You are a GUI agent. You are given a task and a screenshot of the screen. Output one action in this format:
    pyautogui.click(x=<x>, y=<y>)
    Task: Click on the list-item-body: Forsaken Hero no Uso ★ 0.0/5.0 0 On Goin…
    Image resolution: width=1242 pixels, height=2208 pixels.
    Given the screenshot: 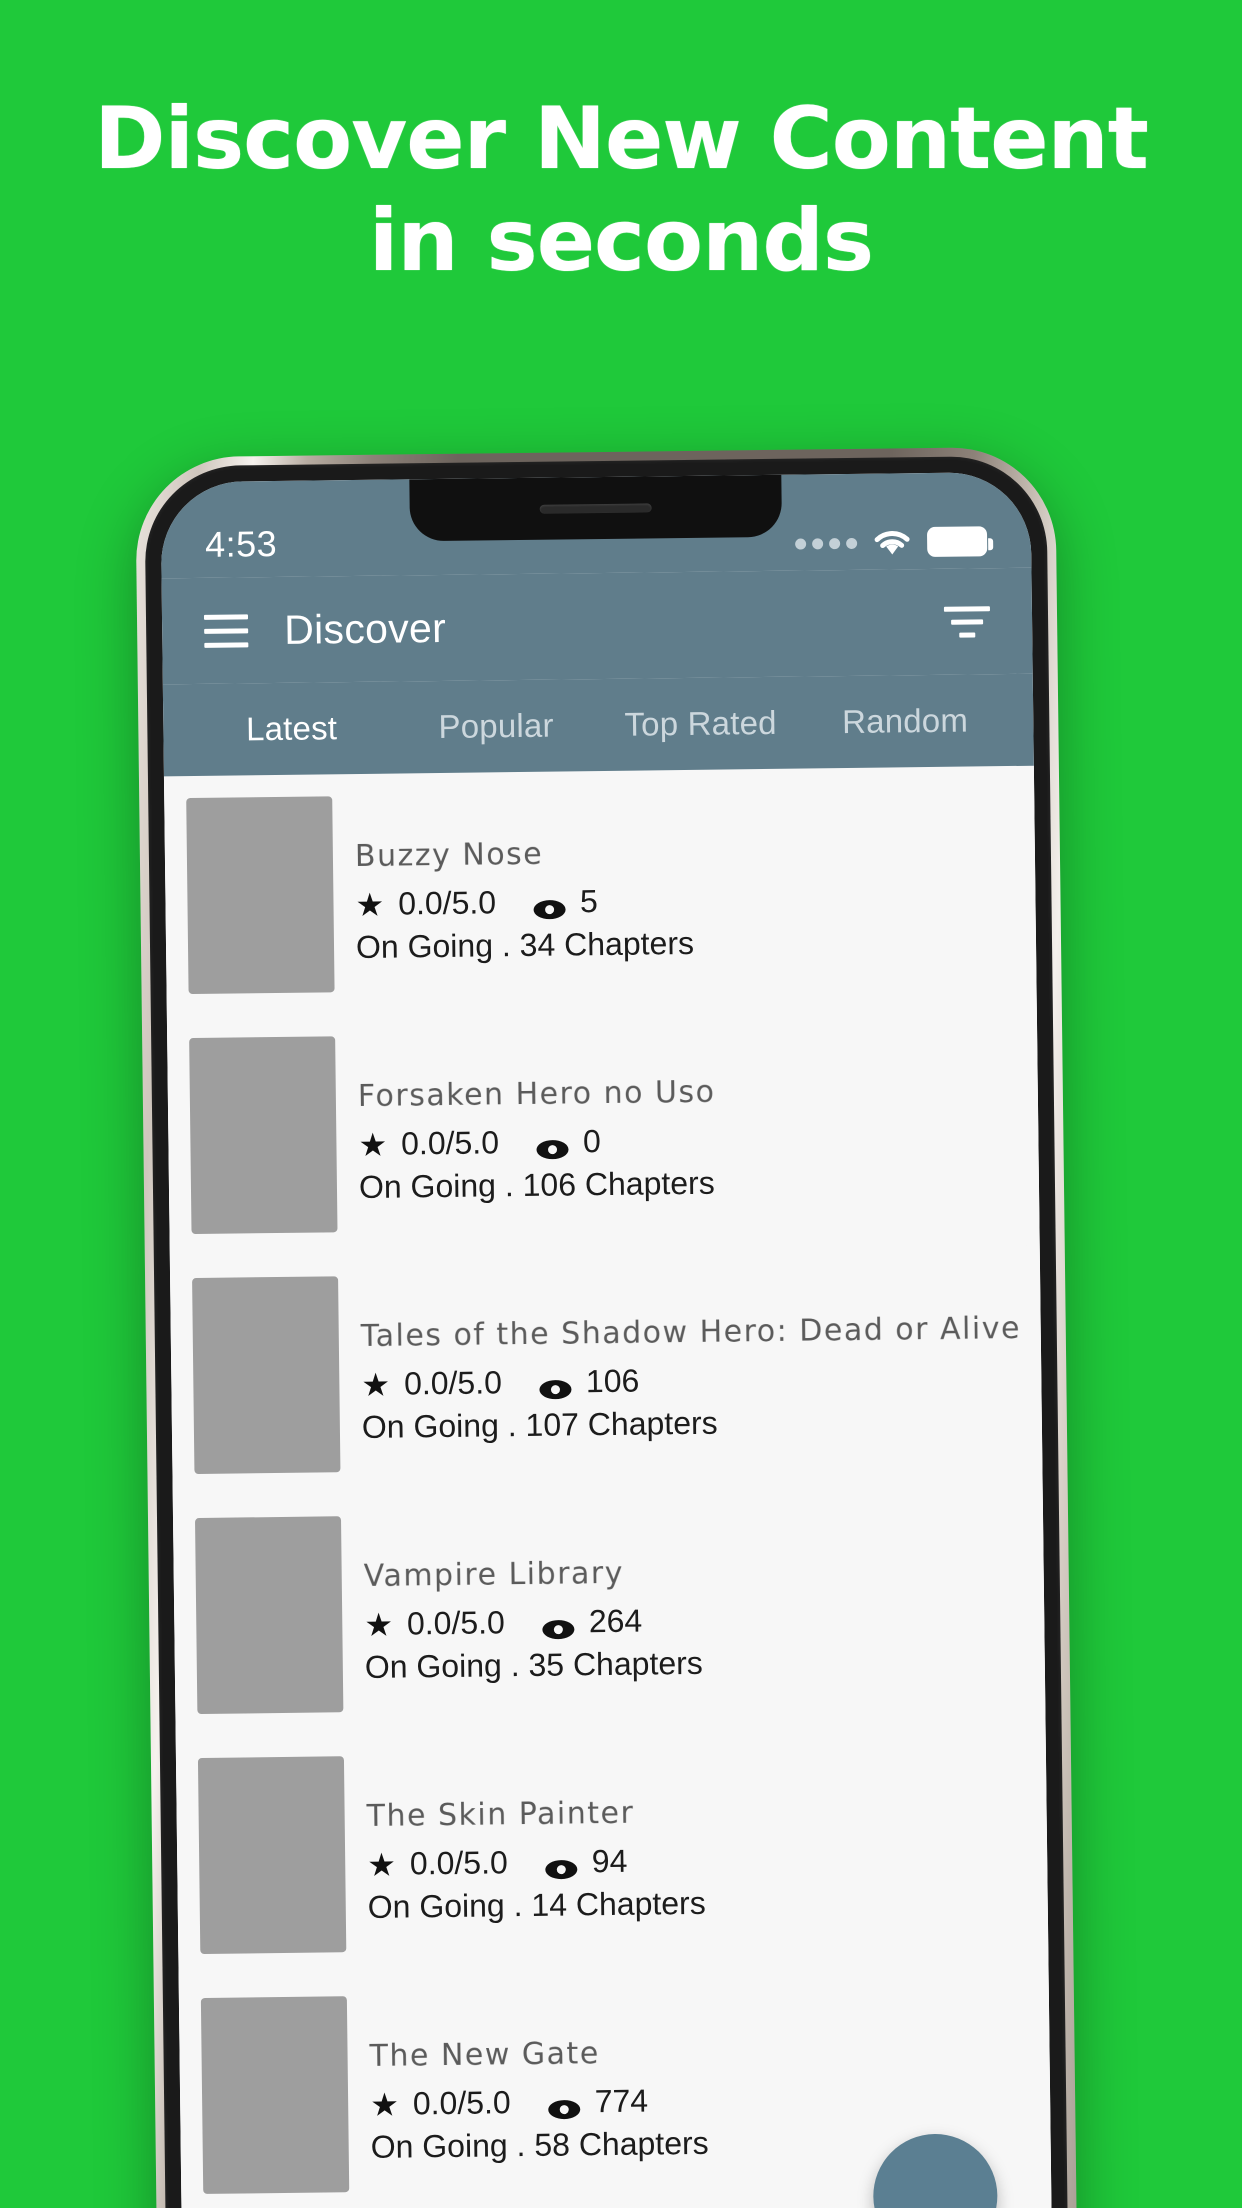 What is the action you would take?
    pyautogui.click(x=687, y=1130)
    